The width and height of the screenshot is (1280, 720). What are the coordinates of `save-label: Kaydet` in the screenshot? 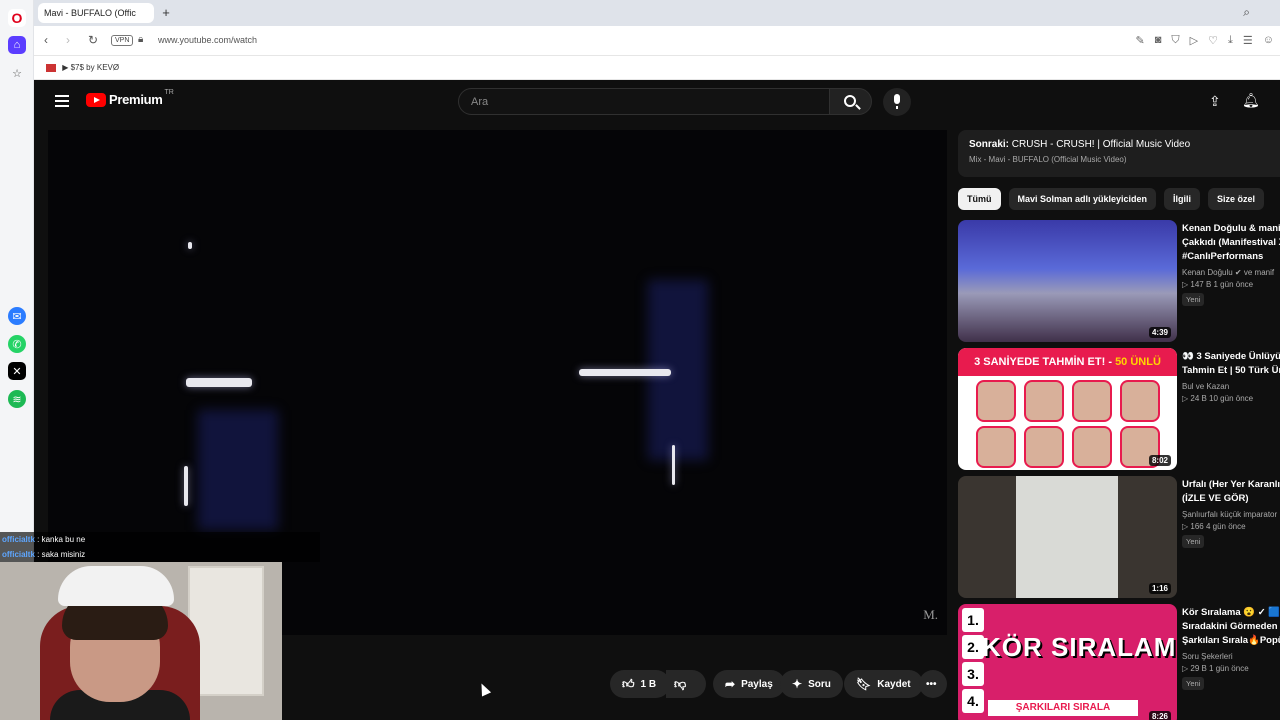 It's located at (894, 684).